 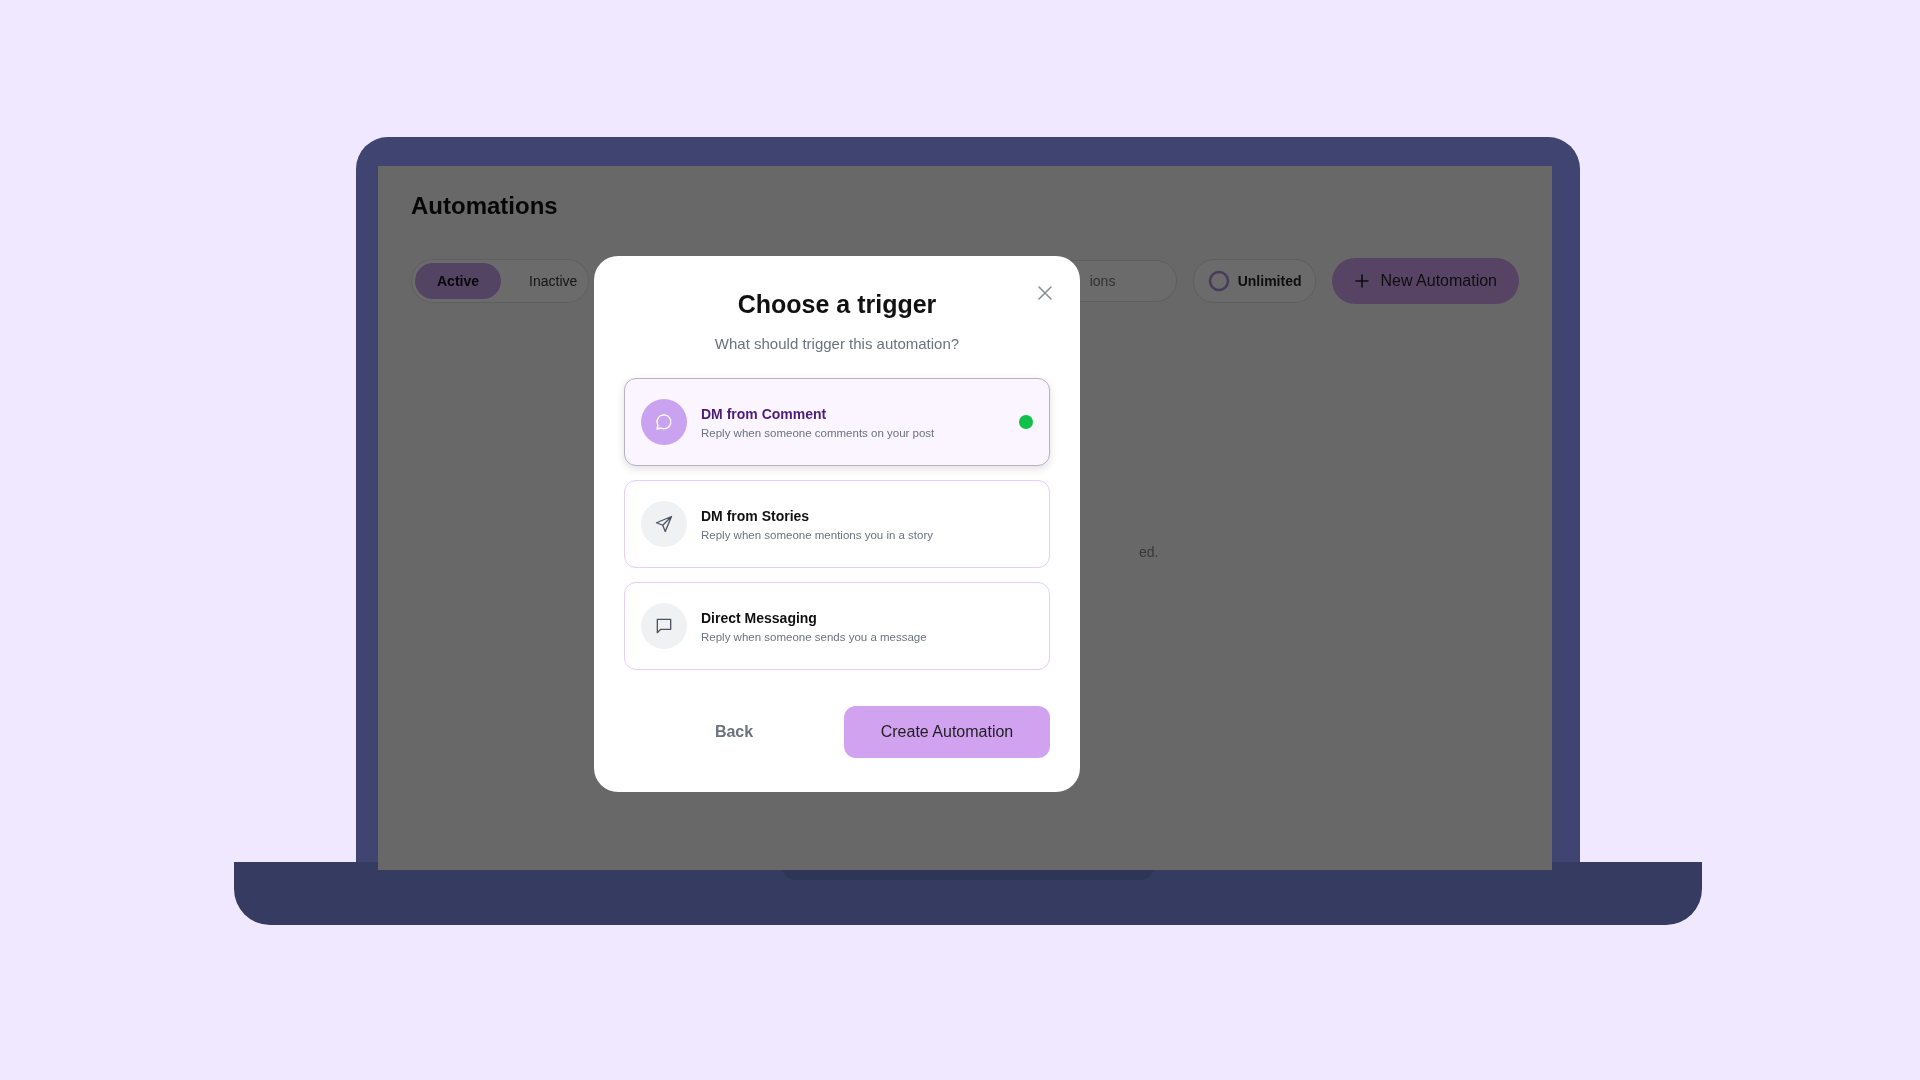 What do you see at coordinates (664, 626) in the screenshot?
I see `message-icon` at bounding box center [664, 626].